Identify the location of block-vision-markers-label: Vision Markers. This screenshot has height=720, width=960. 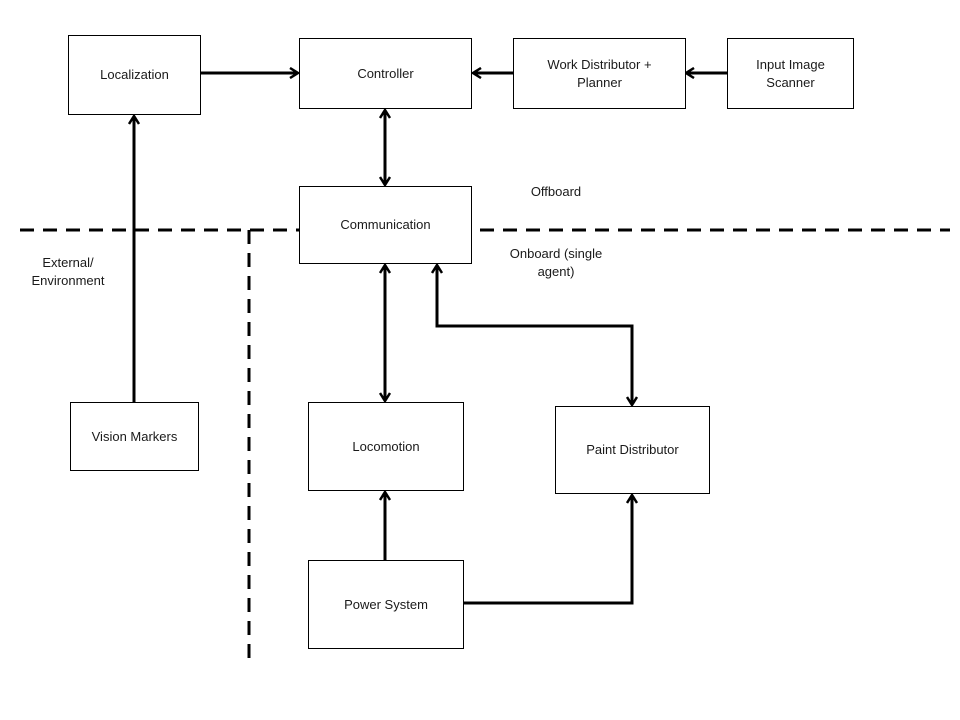
(134, 436).